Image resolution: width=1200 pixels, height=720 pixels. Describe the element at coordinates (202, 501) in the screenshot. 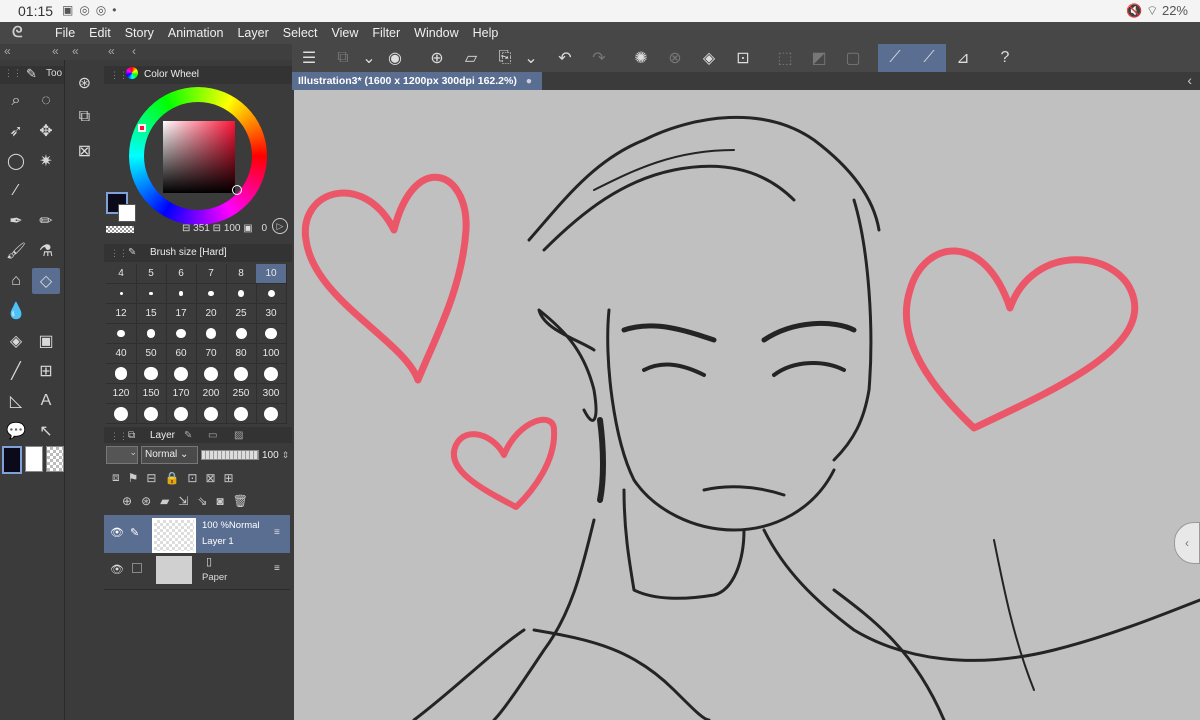

I see `combine-down-icon: ⇘` at that location.